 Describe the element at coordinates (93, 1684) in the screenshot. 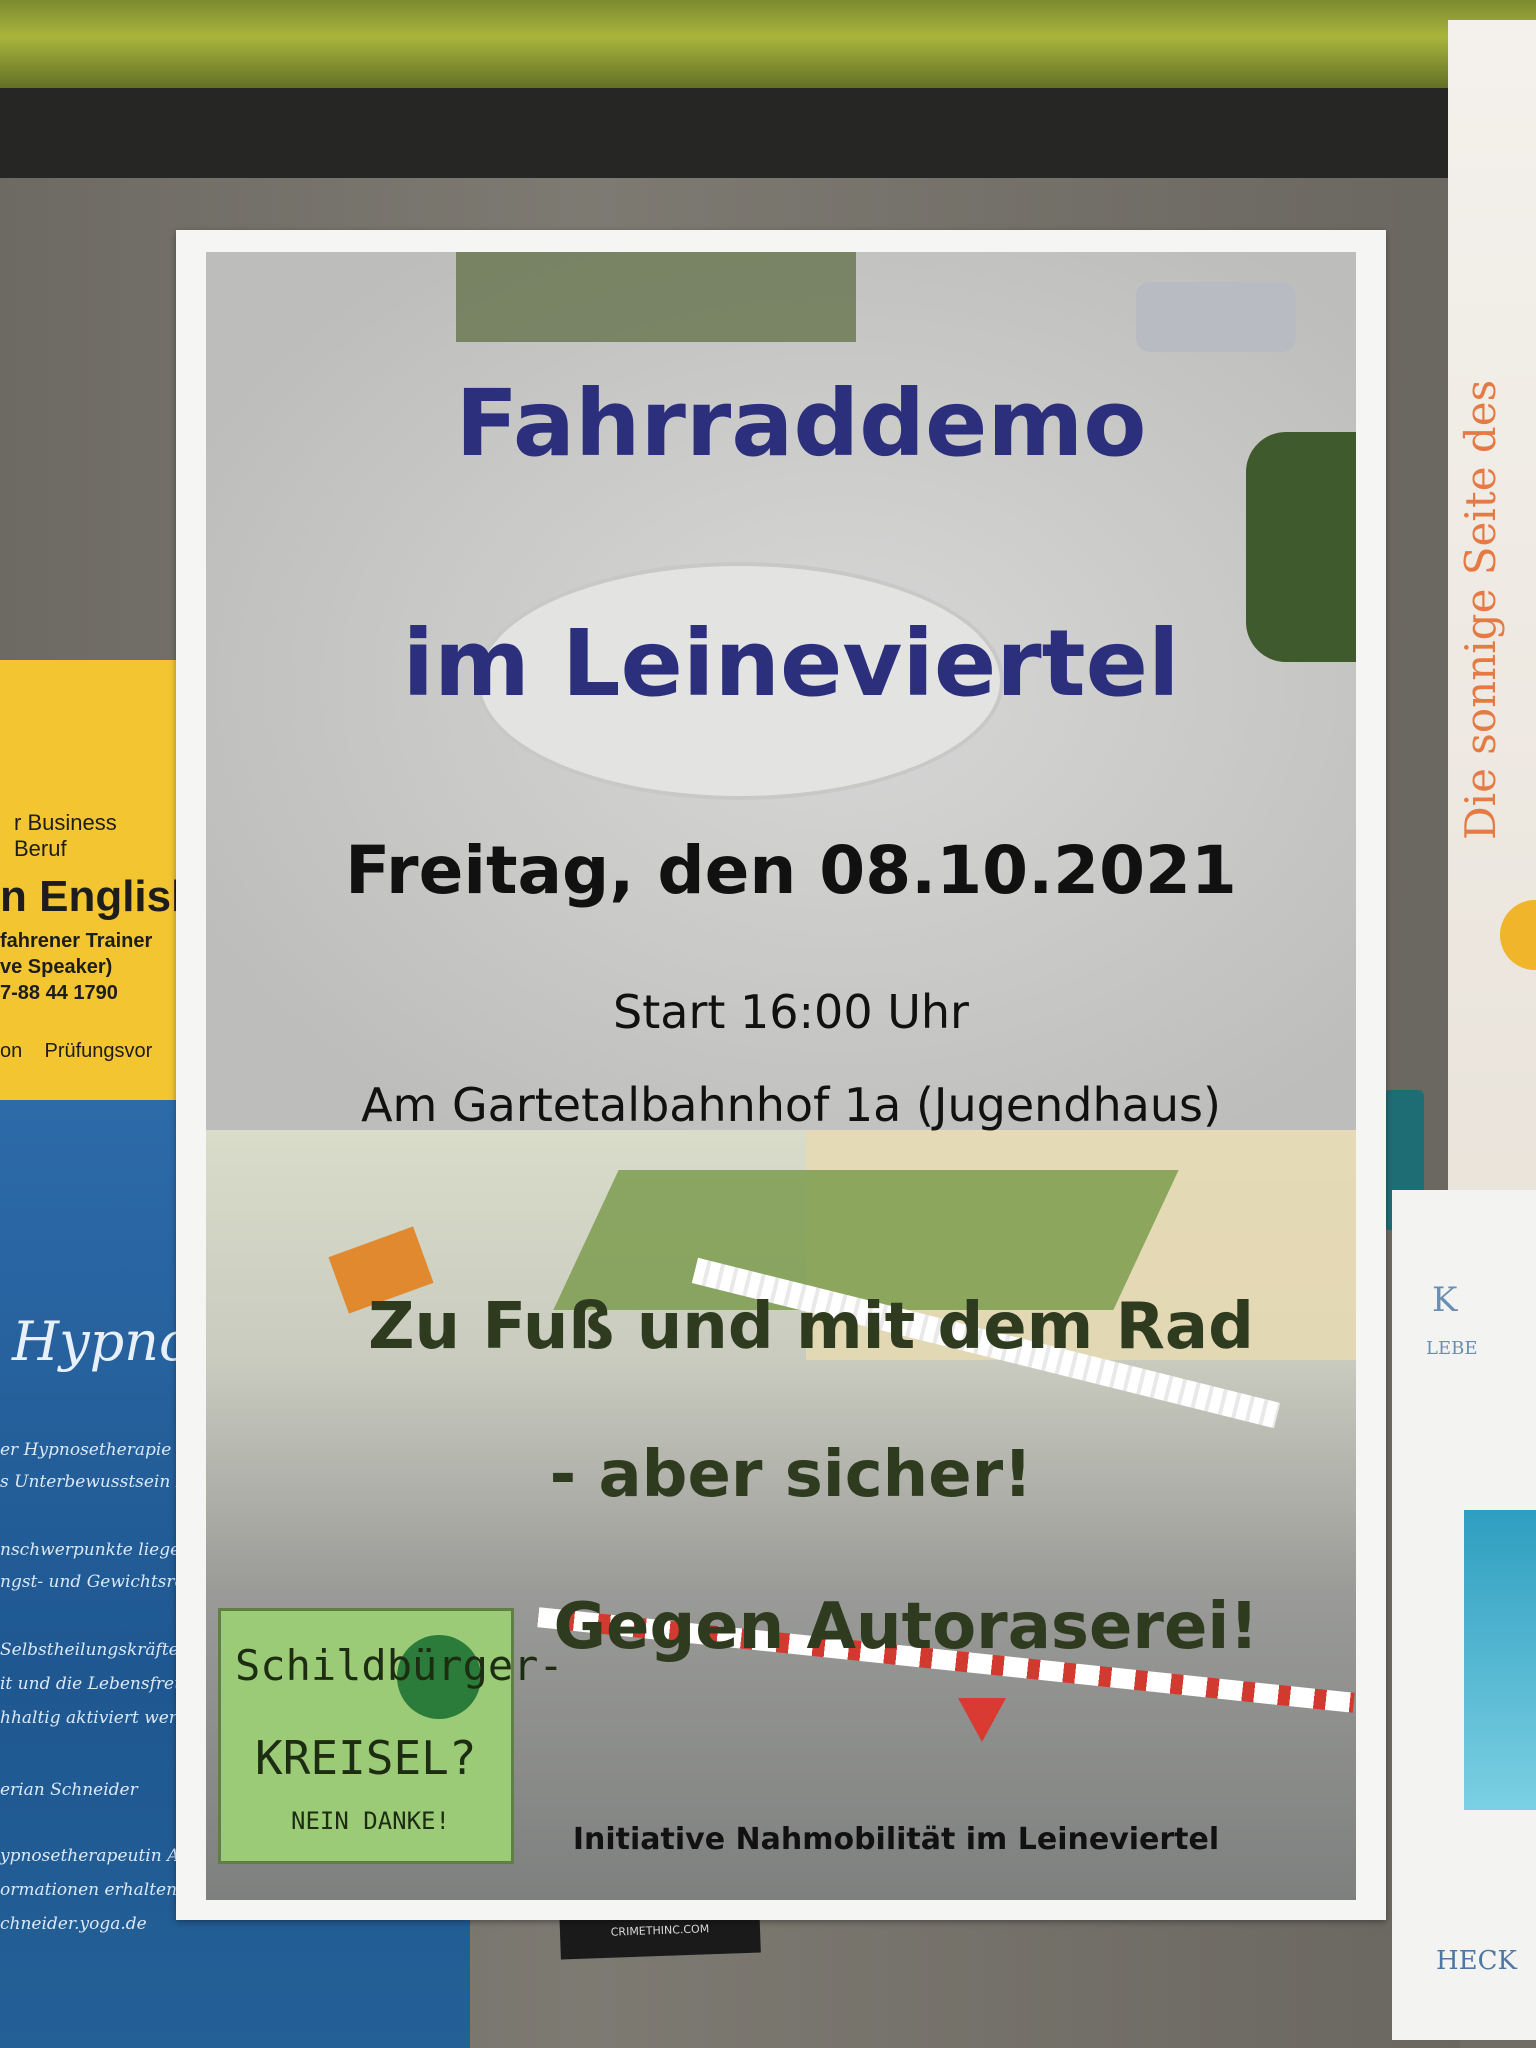

I see `flyer-line: it und die Lebensfreu` at that location.